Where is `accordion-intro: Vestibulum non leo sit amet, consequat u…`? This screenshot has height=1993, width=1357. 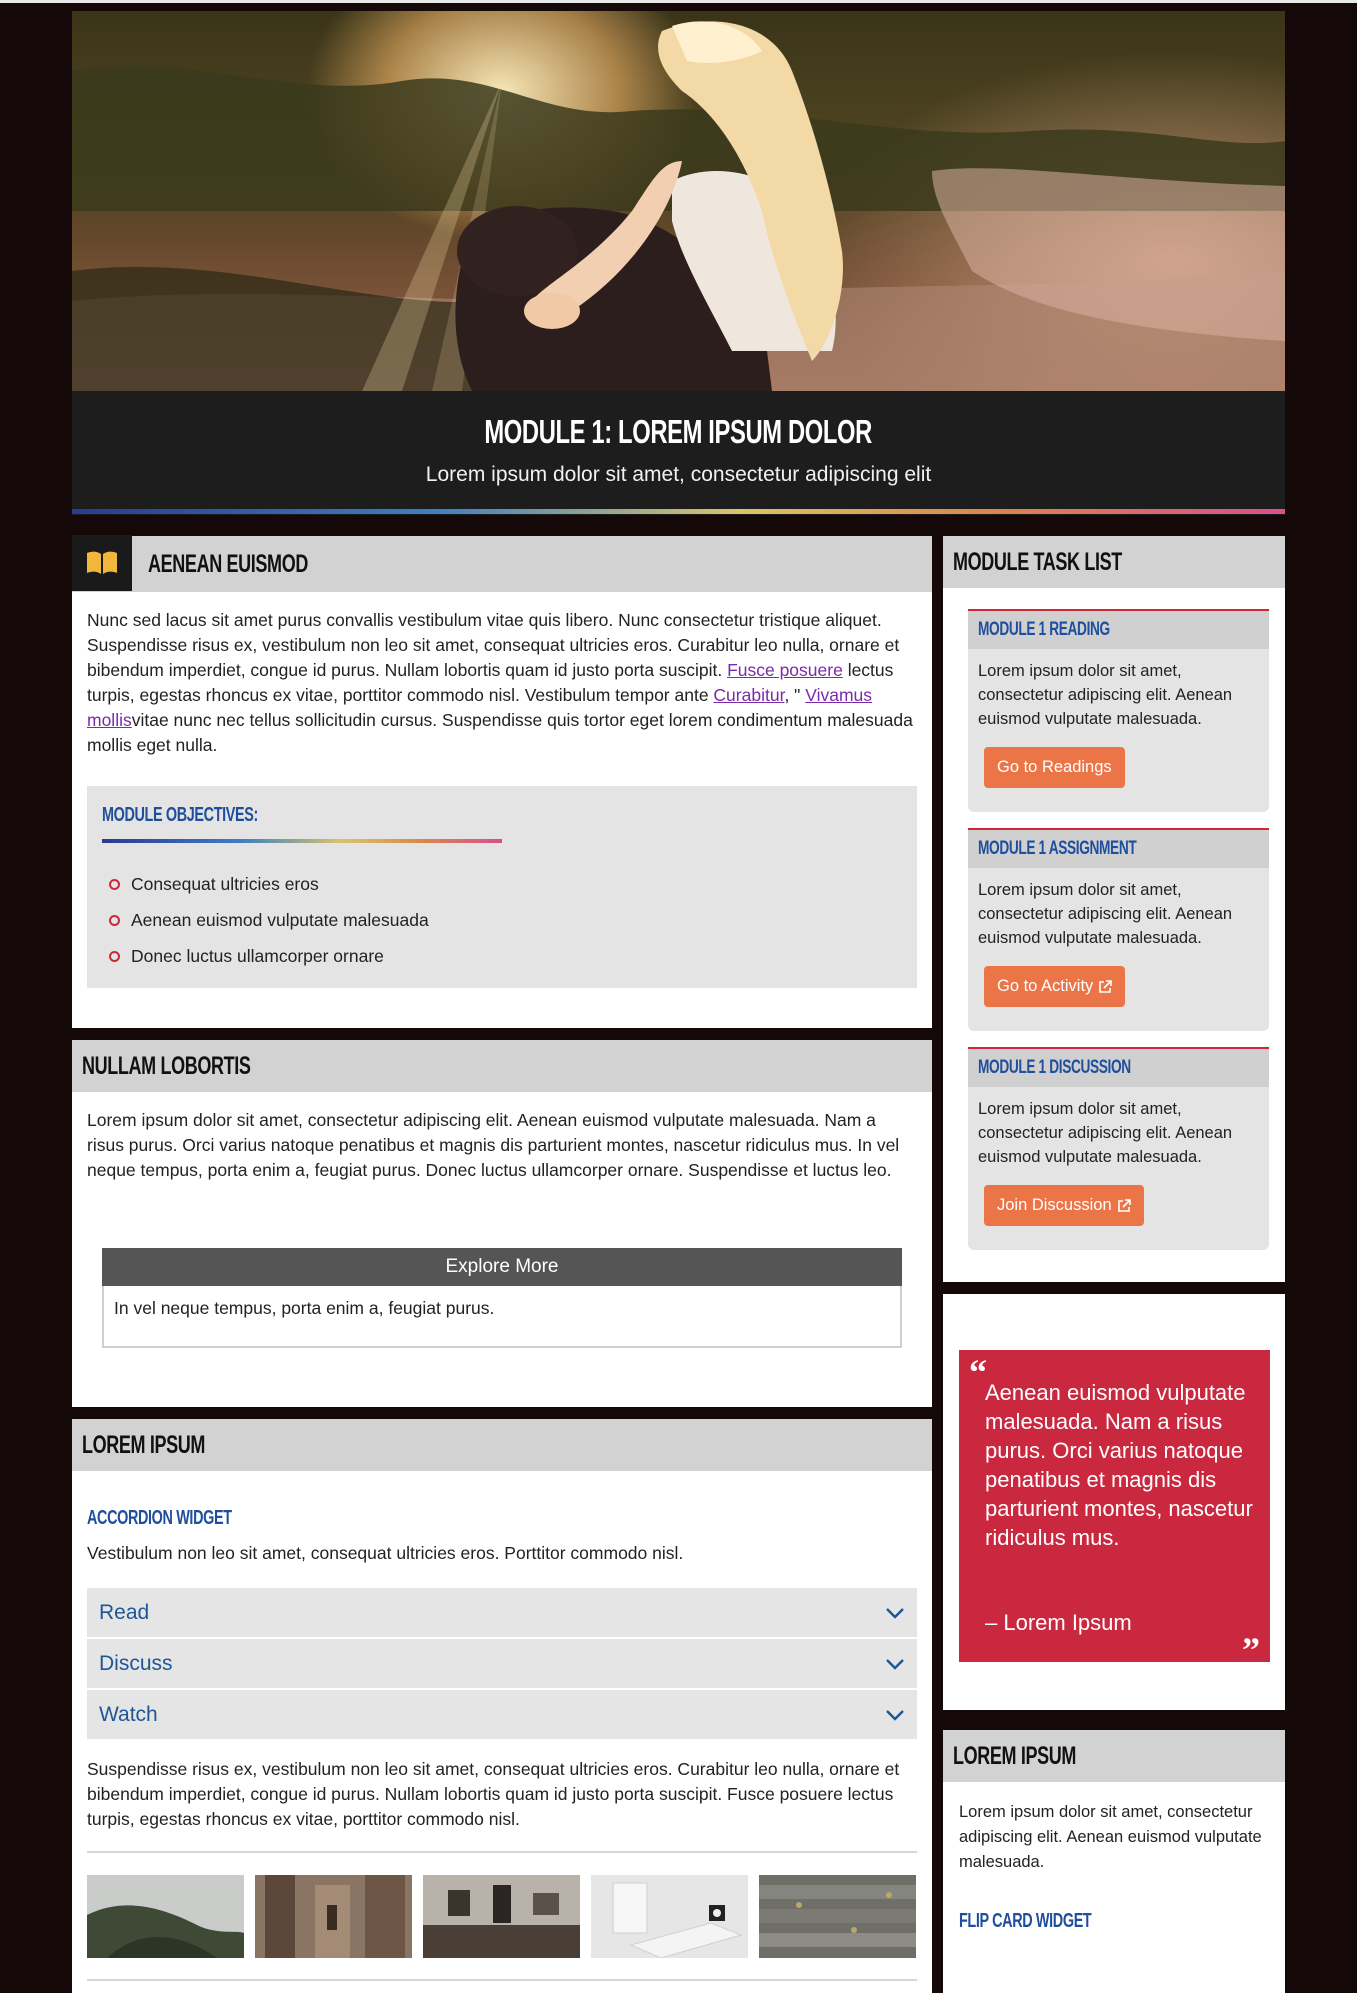
accordion-intro: Vestibulum non leo sit amet, consequat u… is located at coordinates (385, 1553).